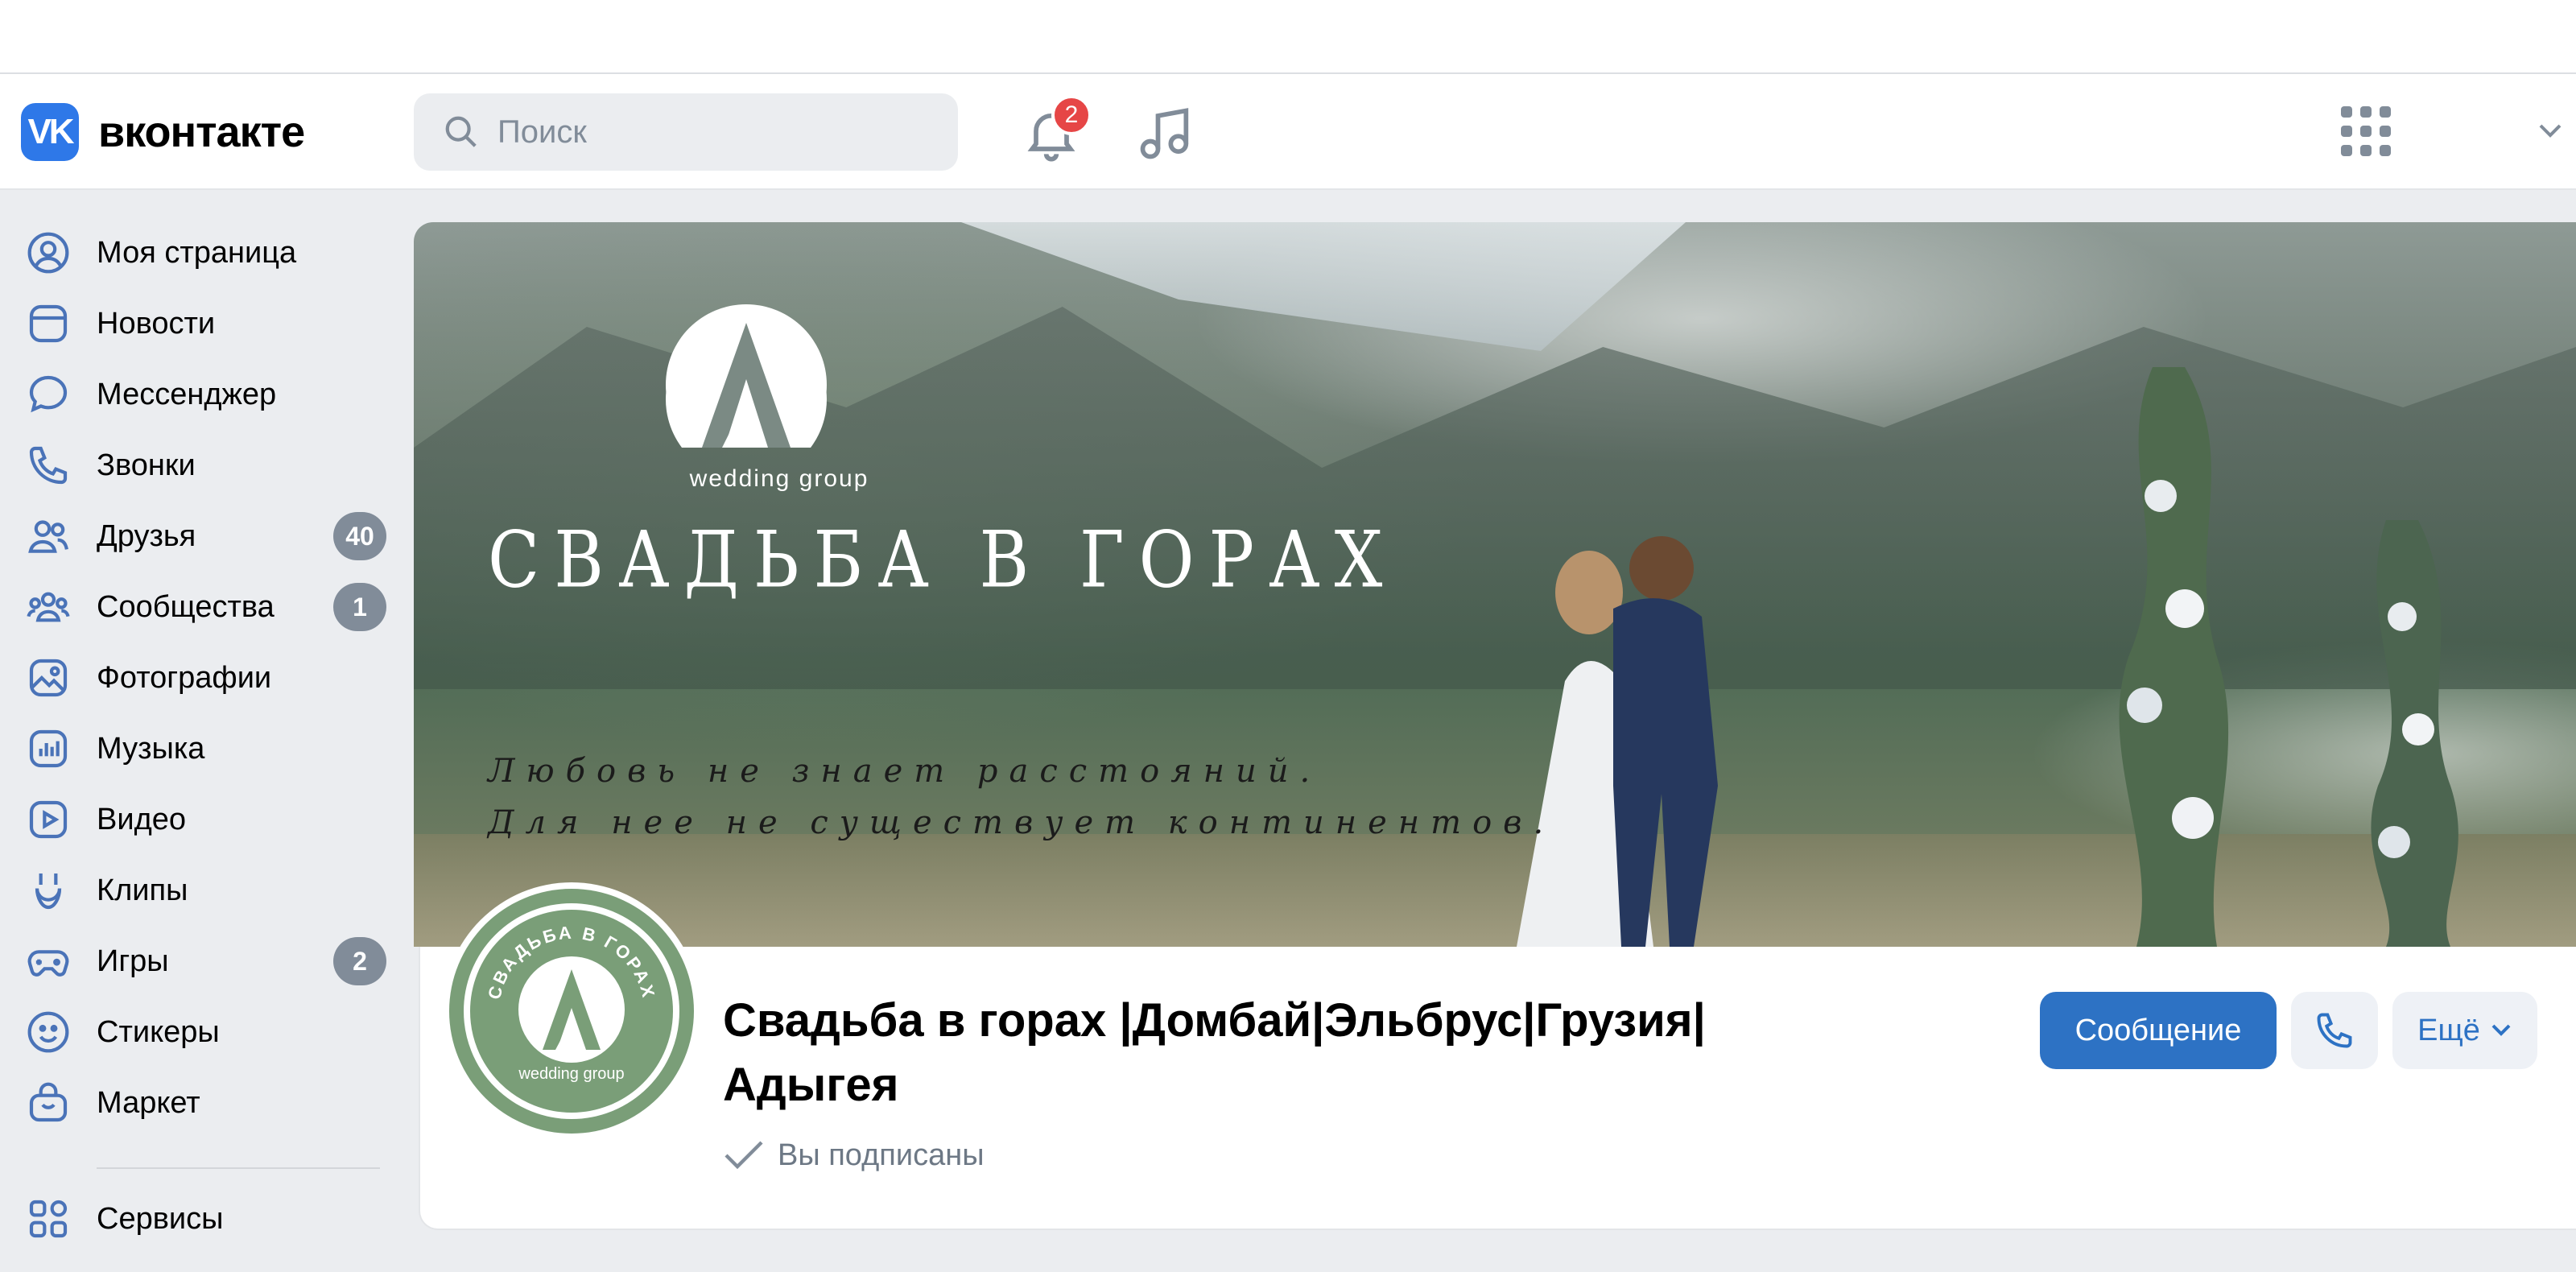 The height and width of the screenshot is (1272, 2576). What do you see at coordinates (133, 961) in the screenshot?
I see `sidebar-item-label: Игры` at bounding box center [133, 961].